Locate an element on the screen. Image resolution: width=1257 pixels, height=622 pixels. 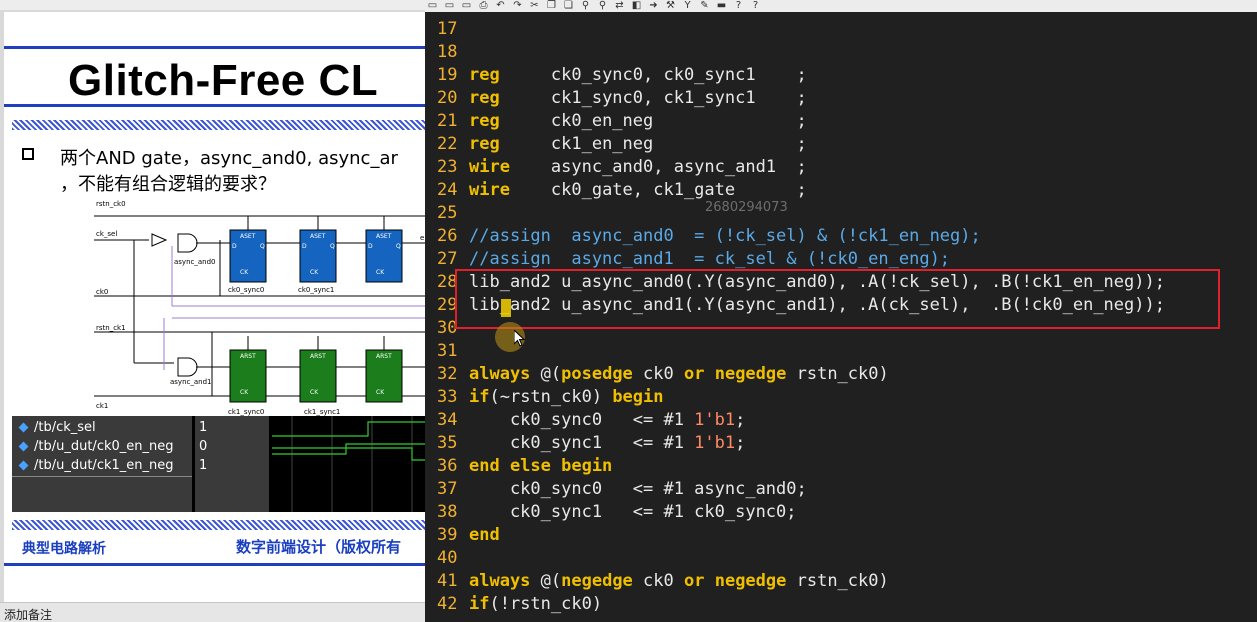
code-text: if(~rstn_ck0) begin is located at coordinates (566, 397).